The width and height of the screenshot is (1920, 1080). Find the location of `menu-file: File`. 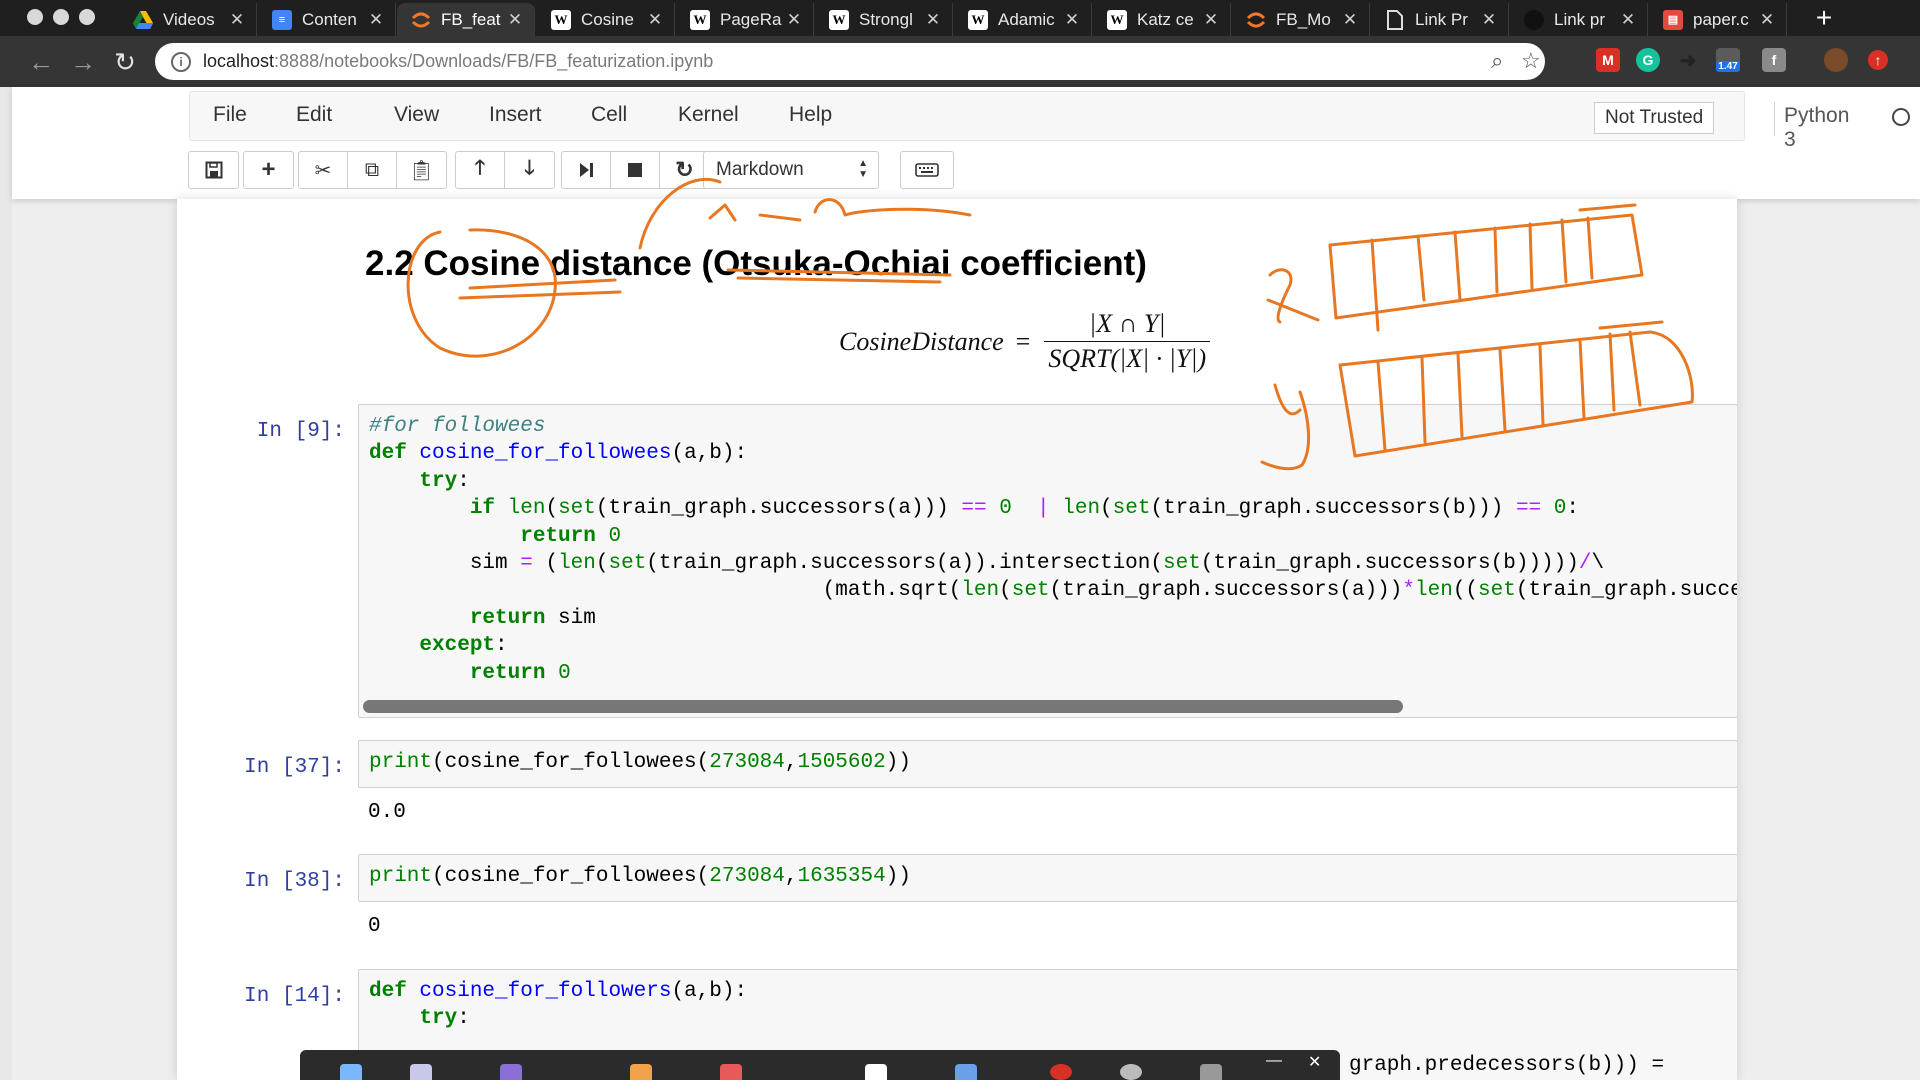

menu-file: File is located at coordinates (230, 115).